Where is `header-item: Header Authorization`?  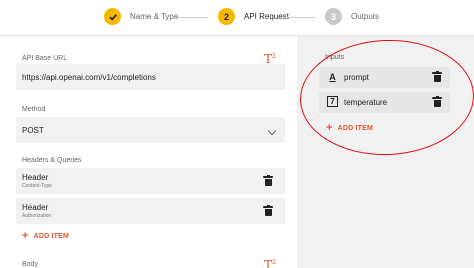
header-item: Header Authorization is located at coordinates (150, 211).